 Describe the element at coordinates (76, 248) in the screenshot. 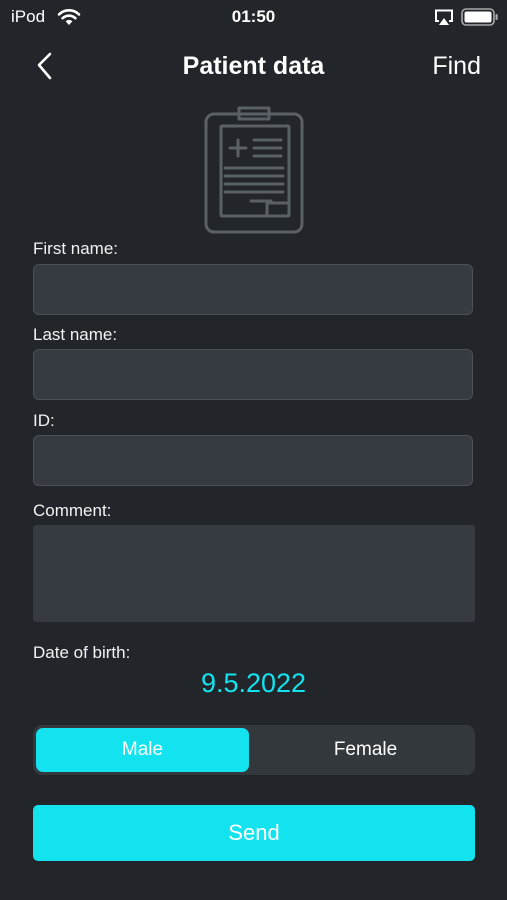

I see `first-name-label: First name:` at that location.